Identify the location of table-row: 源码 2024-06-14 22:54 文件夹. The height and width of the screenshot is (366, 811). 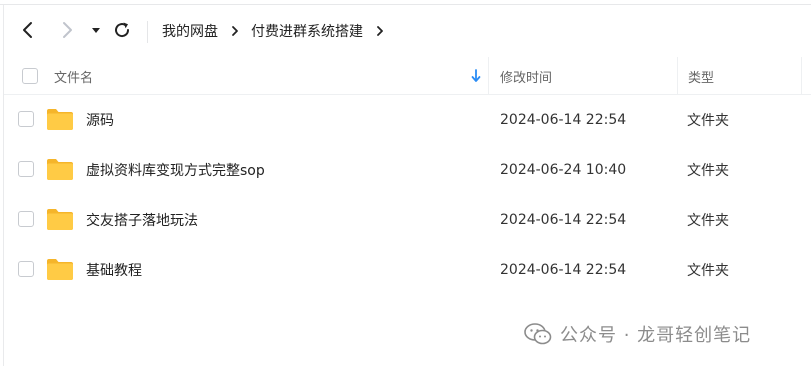
(407, 120).